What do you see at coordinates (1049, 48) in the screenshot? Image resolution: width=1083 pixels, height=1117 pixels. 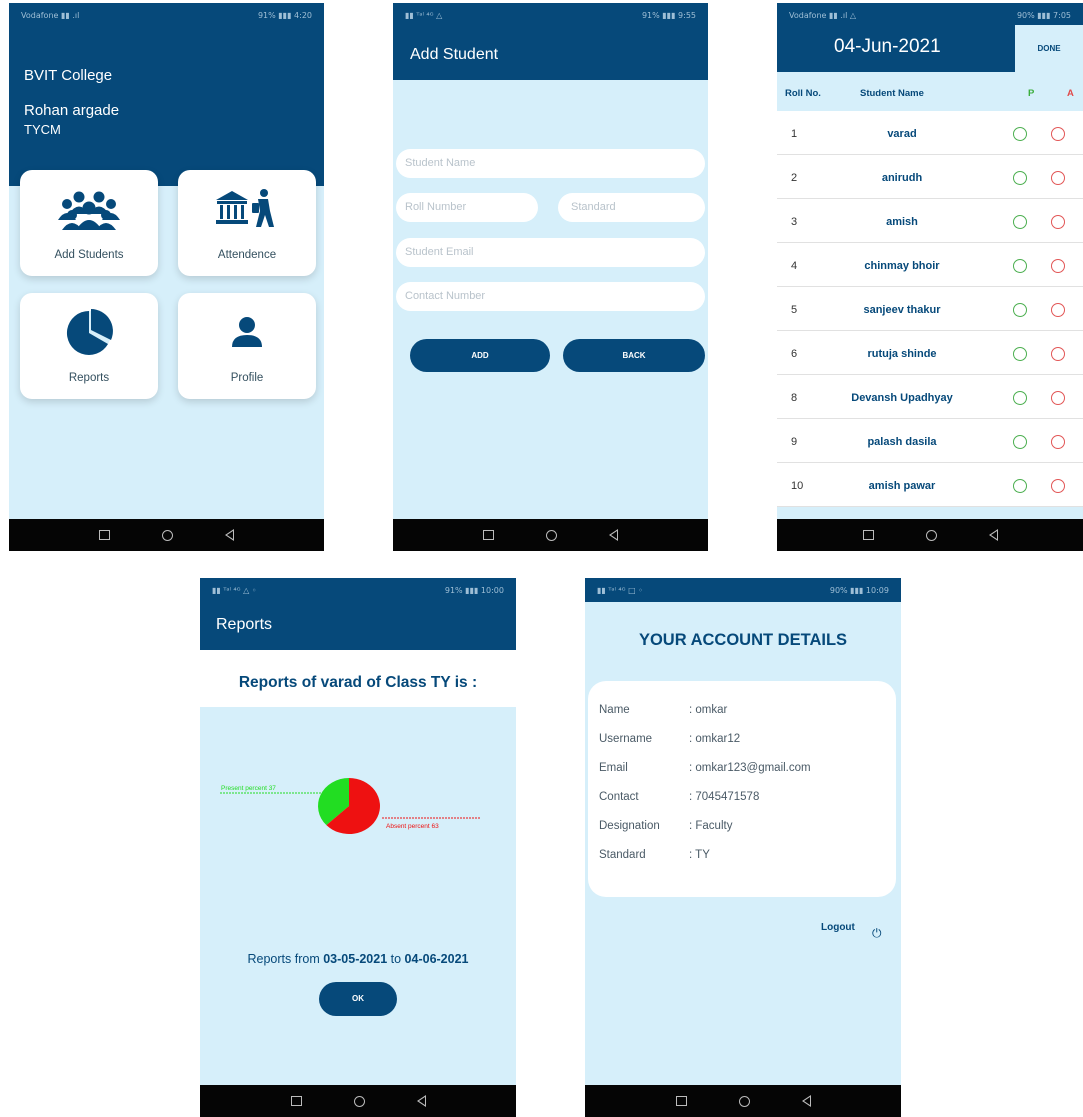 I see `done-button: DONE` at bounding box center [1049, 48].